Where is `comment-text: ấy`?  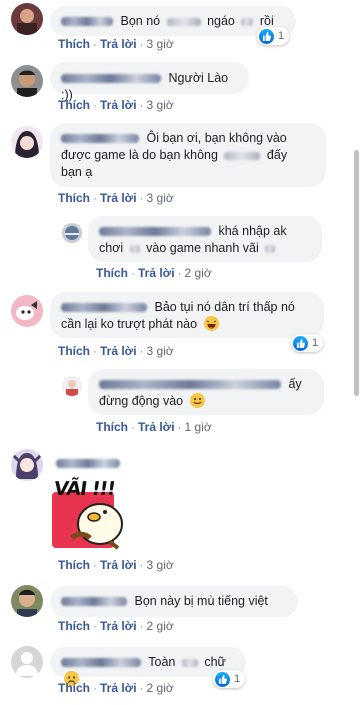
comment-text: ấy is located at coordinates (295, 384).